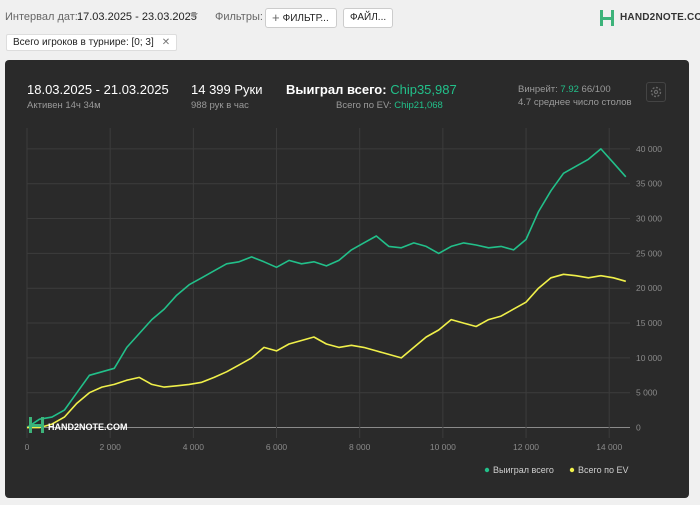  I want to click on chevron-down-icon, so click(194, 15).